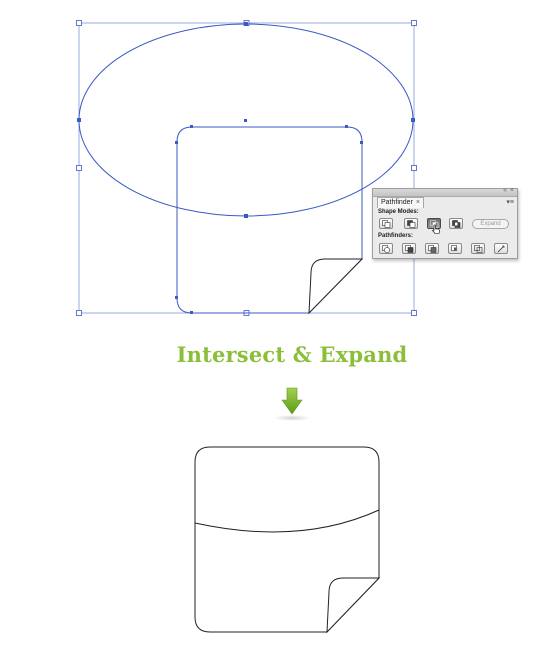 This screenshot has width=552, height=658. Describe the element at coordinates (287, 540) in the screenshot. I see `result-shape` at that location.